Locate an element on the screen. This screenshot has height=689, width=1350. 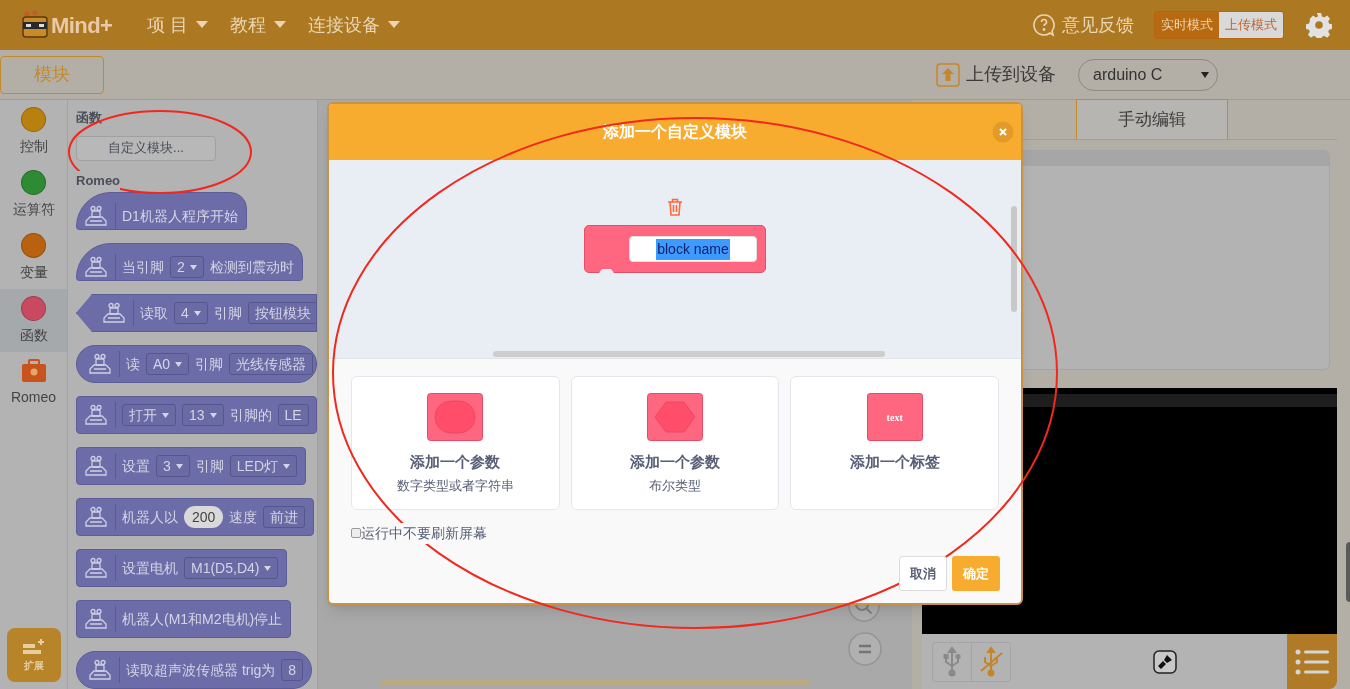
block-dropdown: LED灯 is located at coordinates (263, 466).